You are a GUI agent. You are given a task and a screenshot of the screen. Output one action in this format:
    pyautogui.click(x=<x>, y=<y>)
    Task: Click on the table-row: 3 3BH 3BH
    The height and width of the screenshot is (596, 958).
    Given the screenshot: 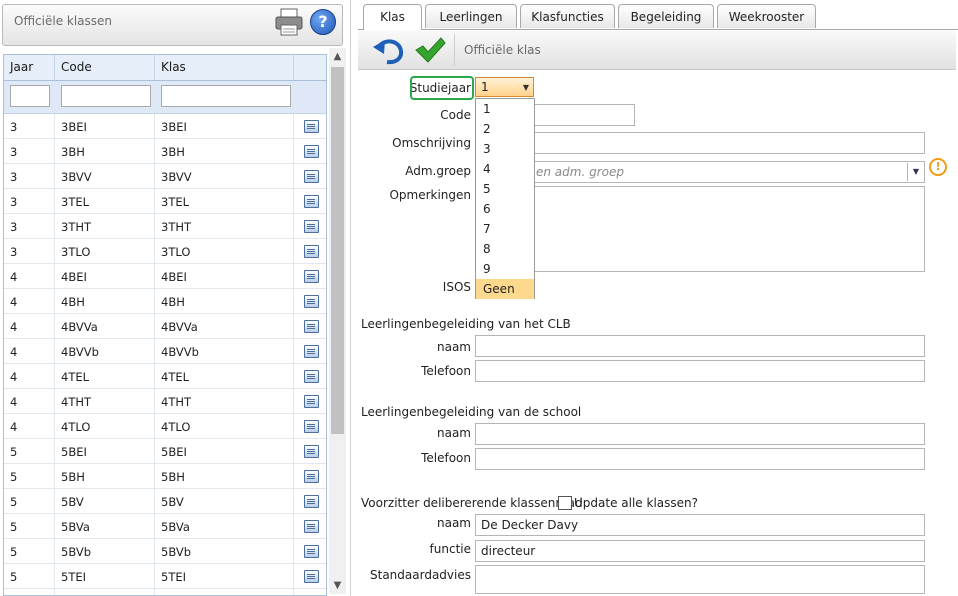 What is the action you would take?
    pyautogui.click(x=165, y=151)
    